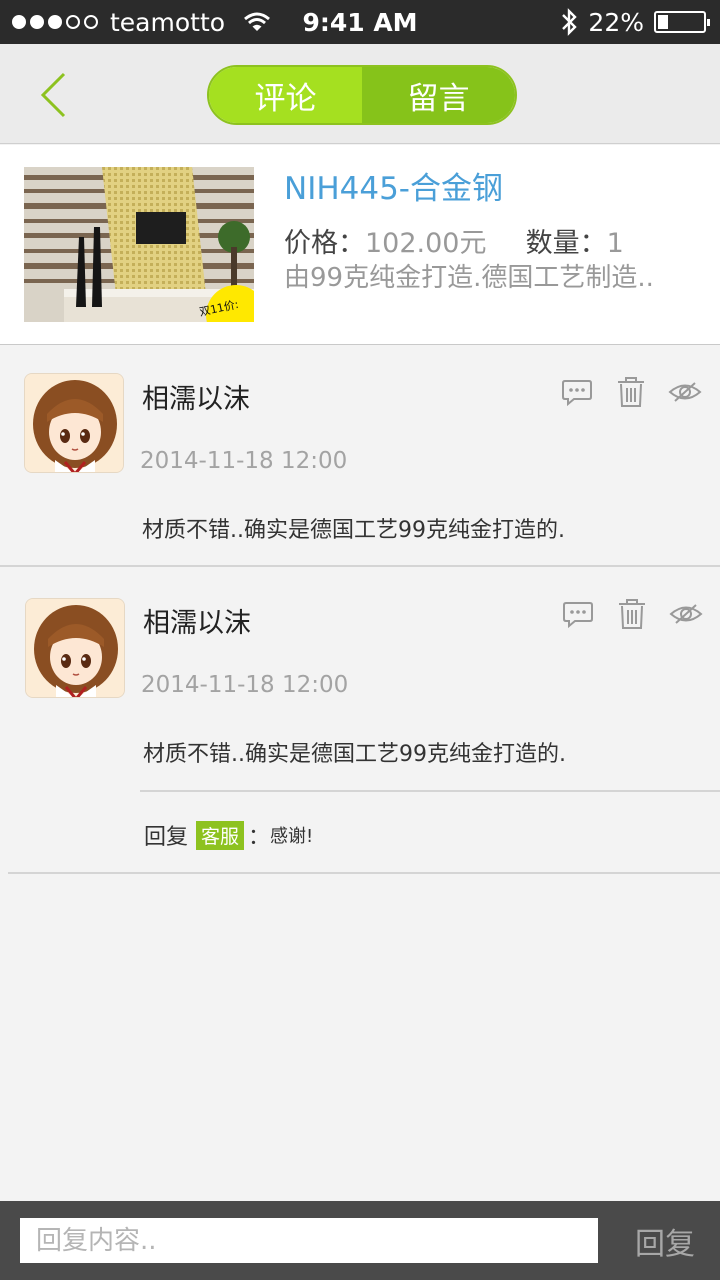  Describe the element at coordinates (469, 278) in the screenshot. I see `product-description: 由99克纯金打造.德国工艺制造..` at that location.